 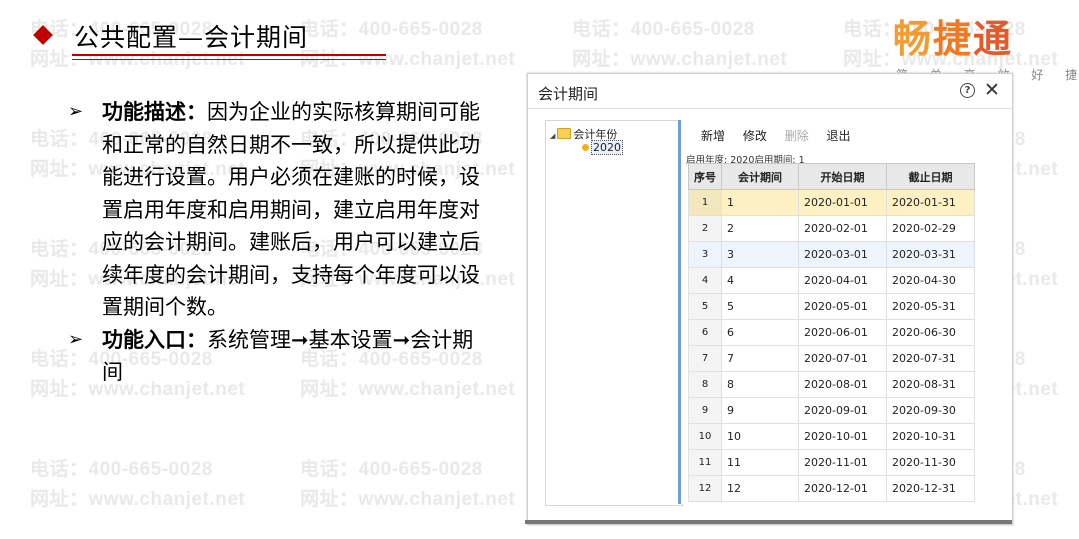 What do you see at coordinates (552, 136) in the screenshot?
I see `expand-triangle-icon: ◢` at bounding box center [552, 136].